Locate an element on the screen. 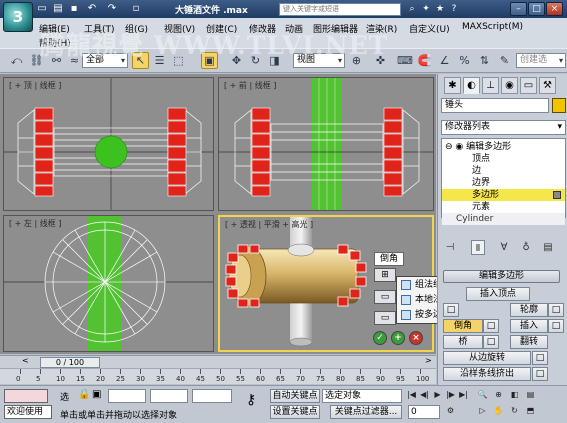 Image resolution: width=567 pixels, height=423 pixels. reference-coord-dropdown: 视图 is located at coordinates (319, 60).